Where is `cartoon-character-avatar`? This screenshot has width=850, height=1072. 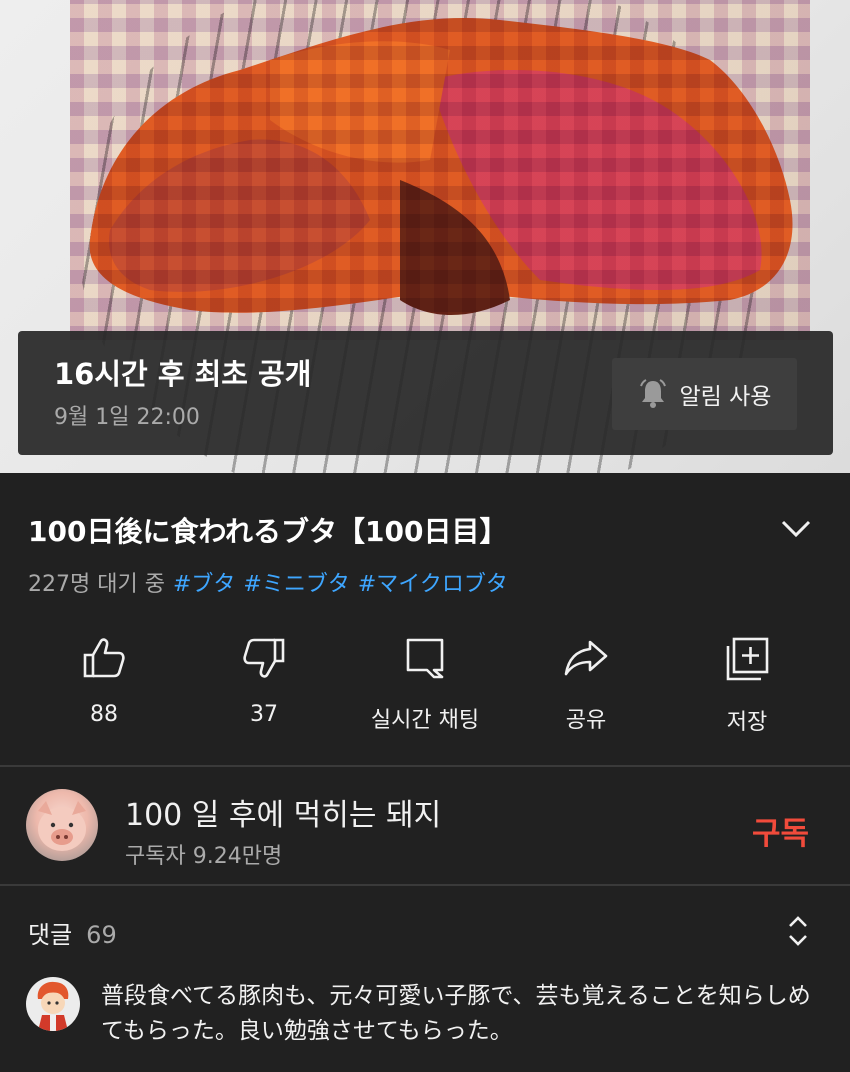
cartoon-character-avatar is located at coordinates (53, 1006).